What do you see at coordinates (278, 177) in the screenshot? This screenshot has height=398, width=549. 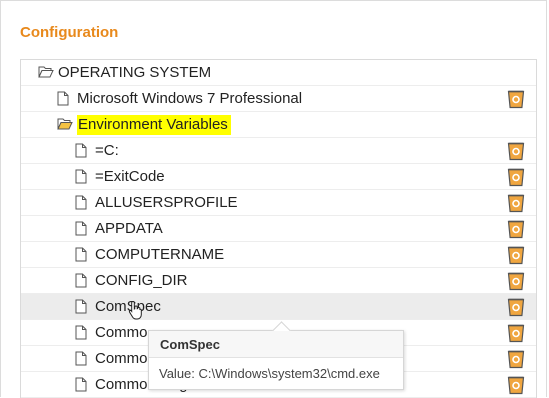 I see `variable-row: =ExitCode` at bounding box center [278, 177].